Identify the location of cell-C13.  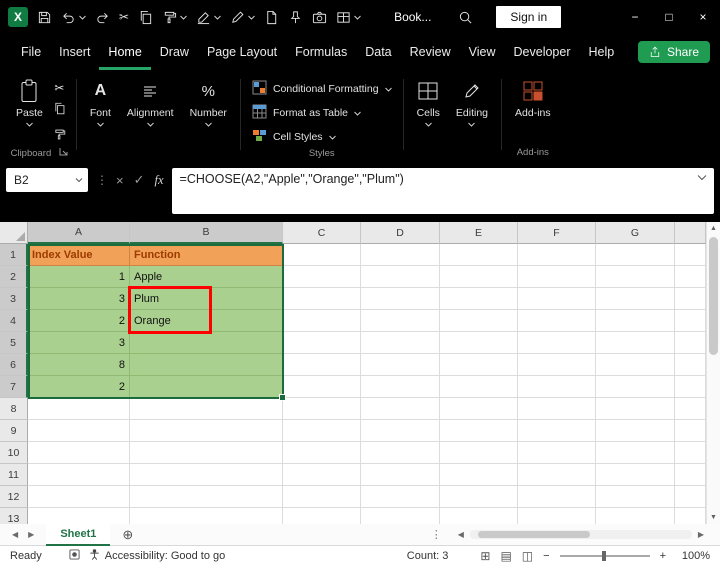
(322, 516).